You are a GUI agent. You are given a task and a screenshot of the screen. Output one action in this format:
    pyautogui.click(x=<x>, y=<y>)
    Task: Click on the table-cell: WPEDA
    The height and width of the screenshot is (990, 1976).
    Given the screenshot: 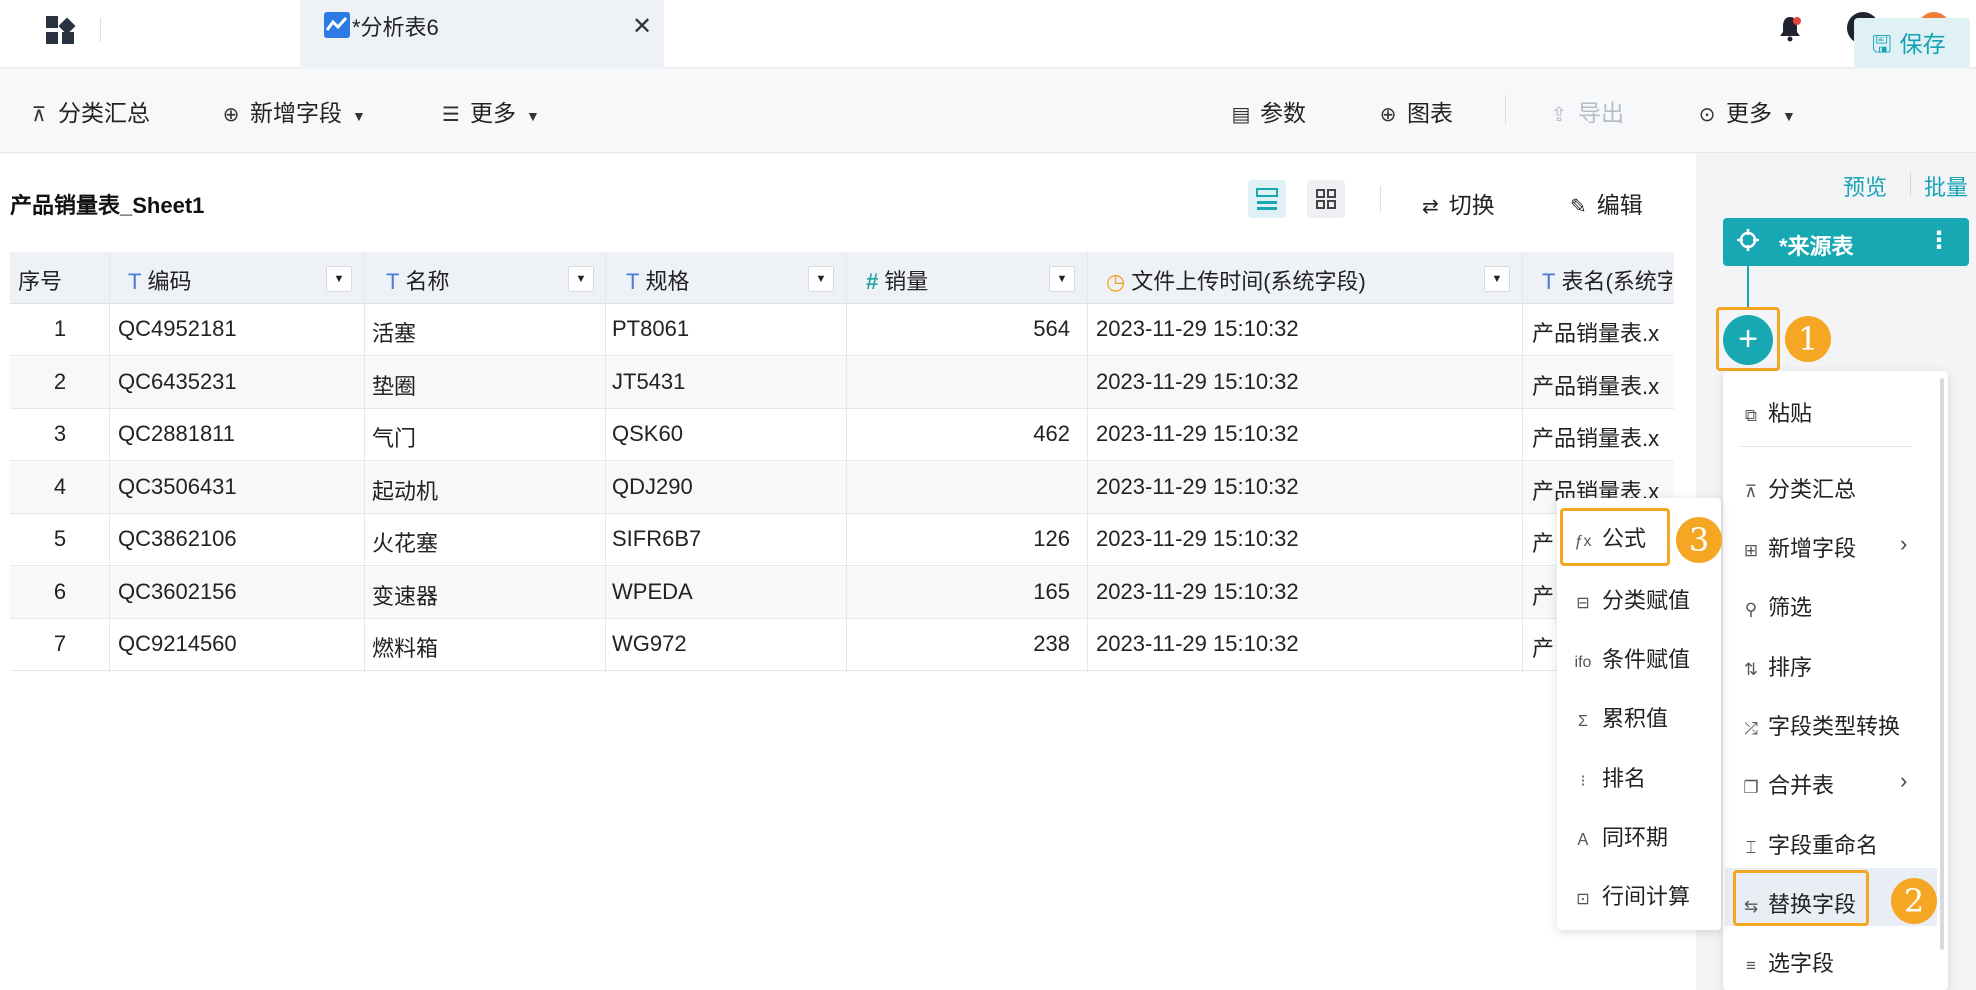 What is the action you would take?
    pyautogui.click(x=652, y=592)
    